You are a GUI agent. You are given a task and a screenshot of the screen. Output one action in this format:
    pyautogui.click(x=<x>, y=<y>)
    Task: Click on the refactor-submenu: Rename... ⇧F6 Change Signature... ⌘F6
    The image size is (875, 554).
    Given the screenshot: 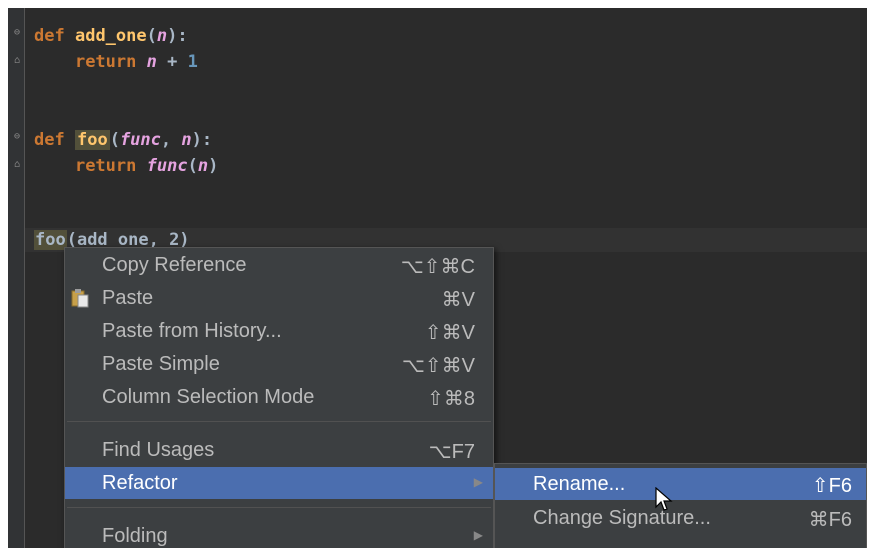 What is the action you would take?
    pyautogui.click(x=680, y=508)
    